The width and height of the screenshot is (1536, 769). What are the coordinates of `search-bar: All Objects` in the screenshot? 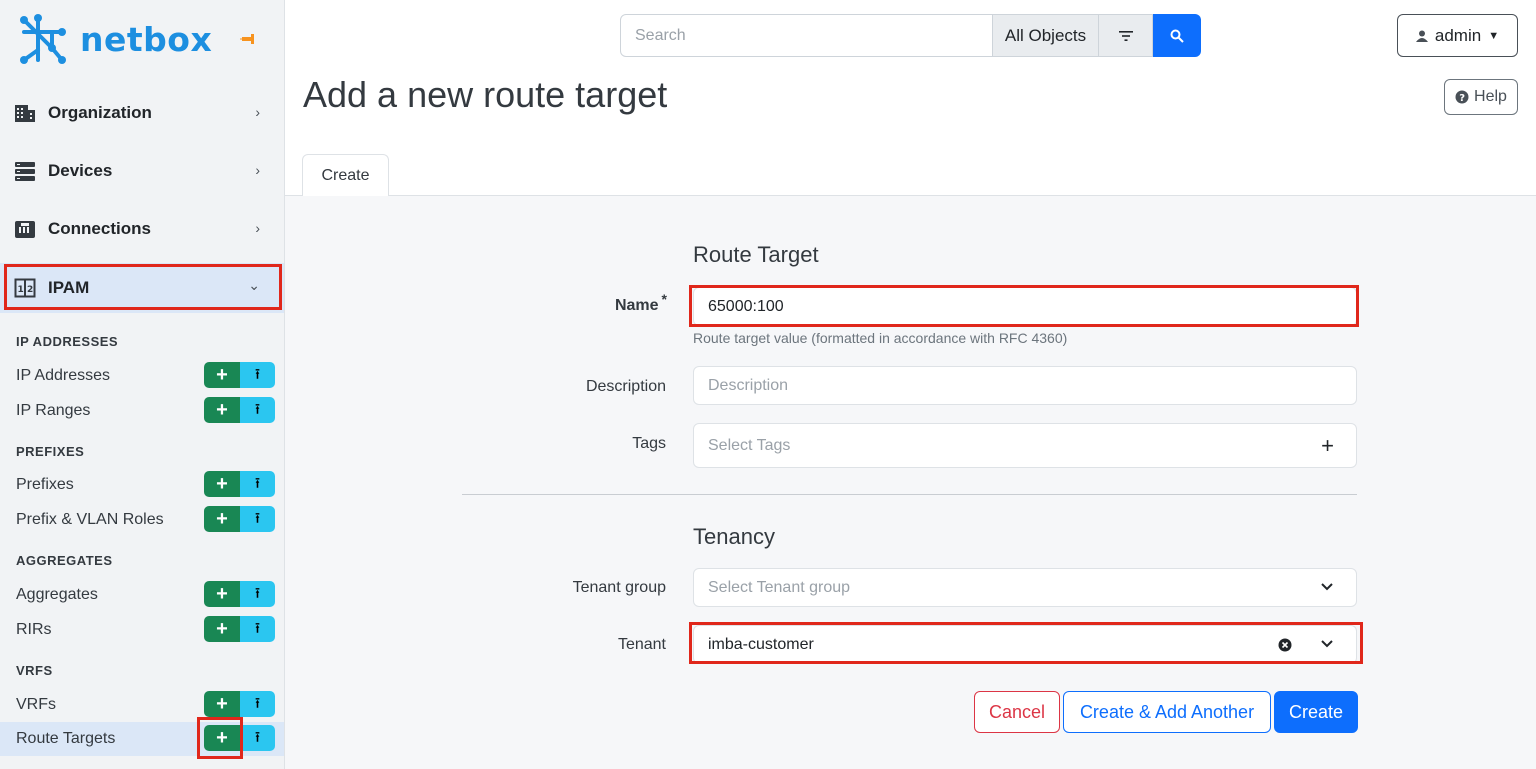 It's located at (910, 35).